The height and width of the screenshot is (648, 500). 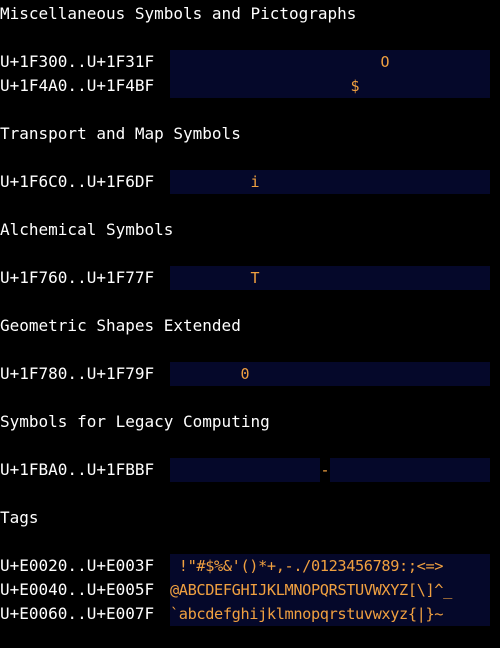 I want to click on tag-characters: @ABCDEFGHIJKLMNOPQRSTUVWXYZ[\]^_, so click(x=311, y=590).